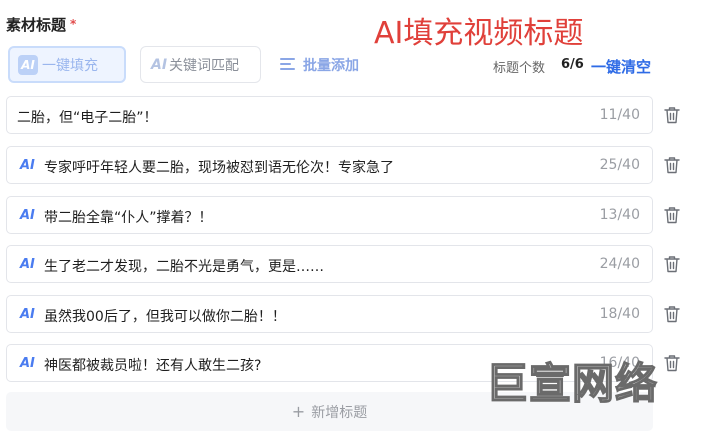  What do you see at coordinates (204, 65) in the screenshot?
I see `keyword-match-label: 关键词匹配` at bounding box center [204, 65].